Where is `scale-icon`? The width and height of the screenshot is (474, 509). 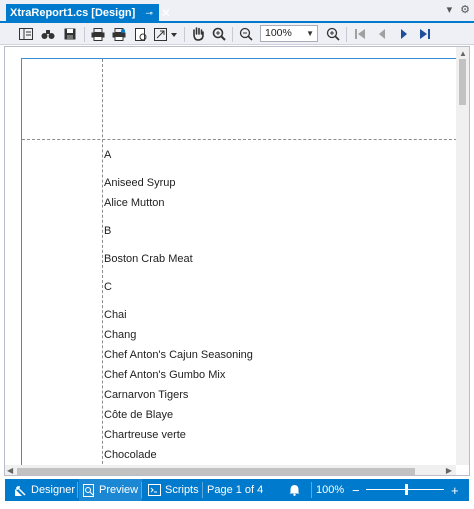 scale-icon is located at coordinates (166, 34).